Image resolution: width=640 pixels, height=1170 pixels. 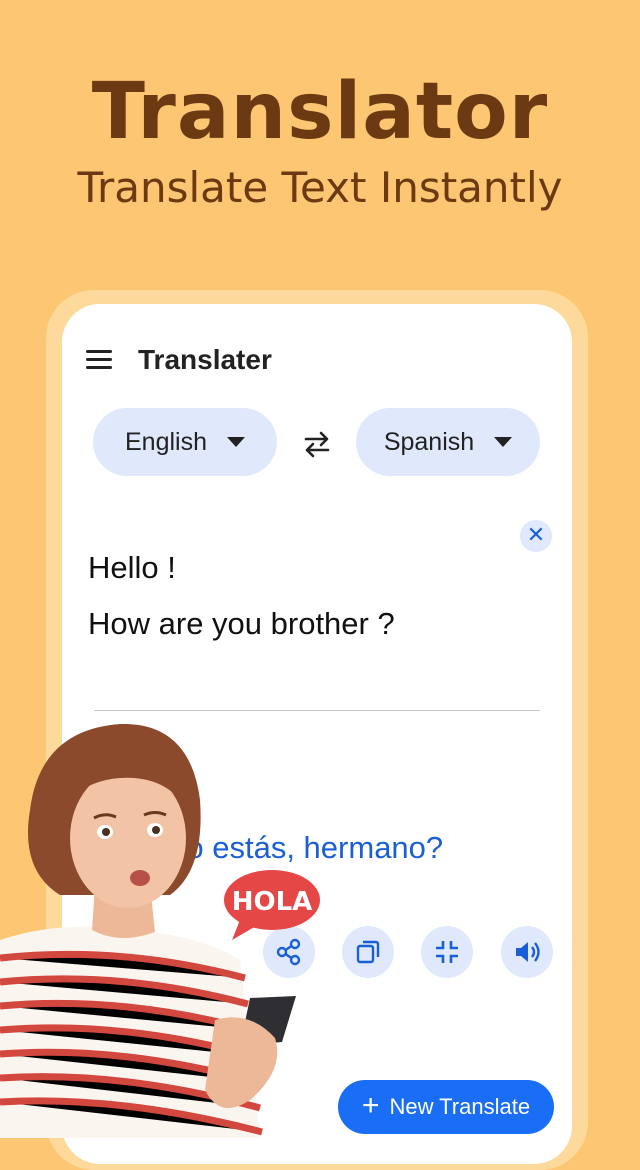 What do you see at coordinates (320, 187) in the screenshot?
I see `promo-subtitle: Translate Text Instantly` at bounding box center [320, 187].